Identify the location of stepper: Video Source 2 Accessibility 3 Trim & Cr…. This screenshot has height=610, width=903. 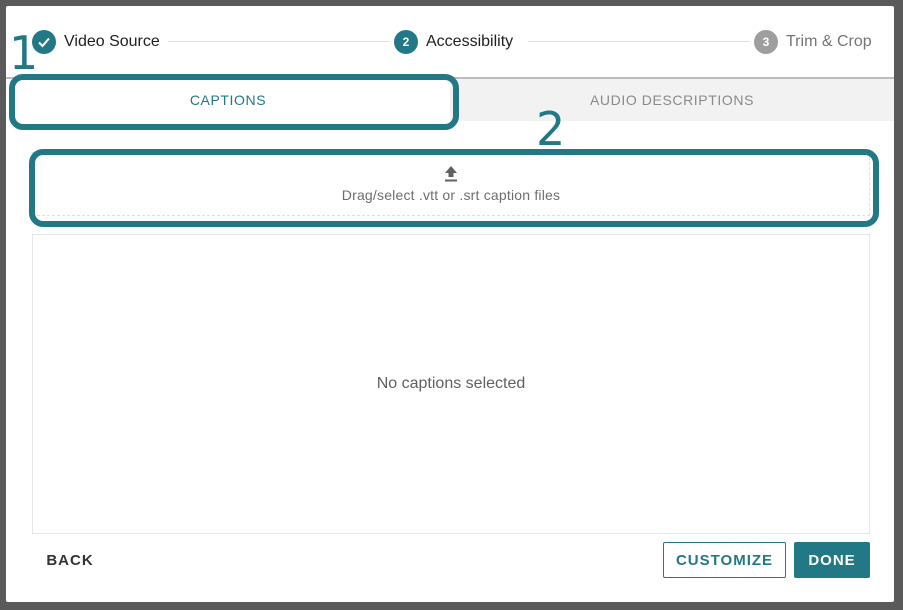
(450, 42).